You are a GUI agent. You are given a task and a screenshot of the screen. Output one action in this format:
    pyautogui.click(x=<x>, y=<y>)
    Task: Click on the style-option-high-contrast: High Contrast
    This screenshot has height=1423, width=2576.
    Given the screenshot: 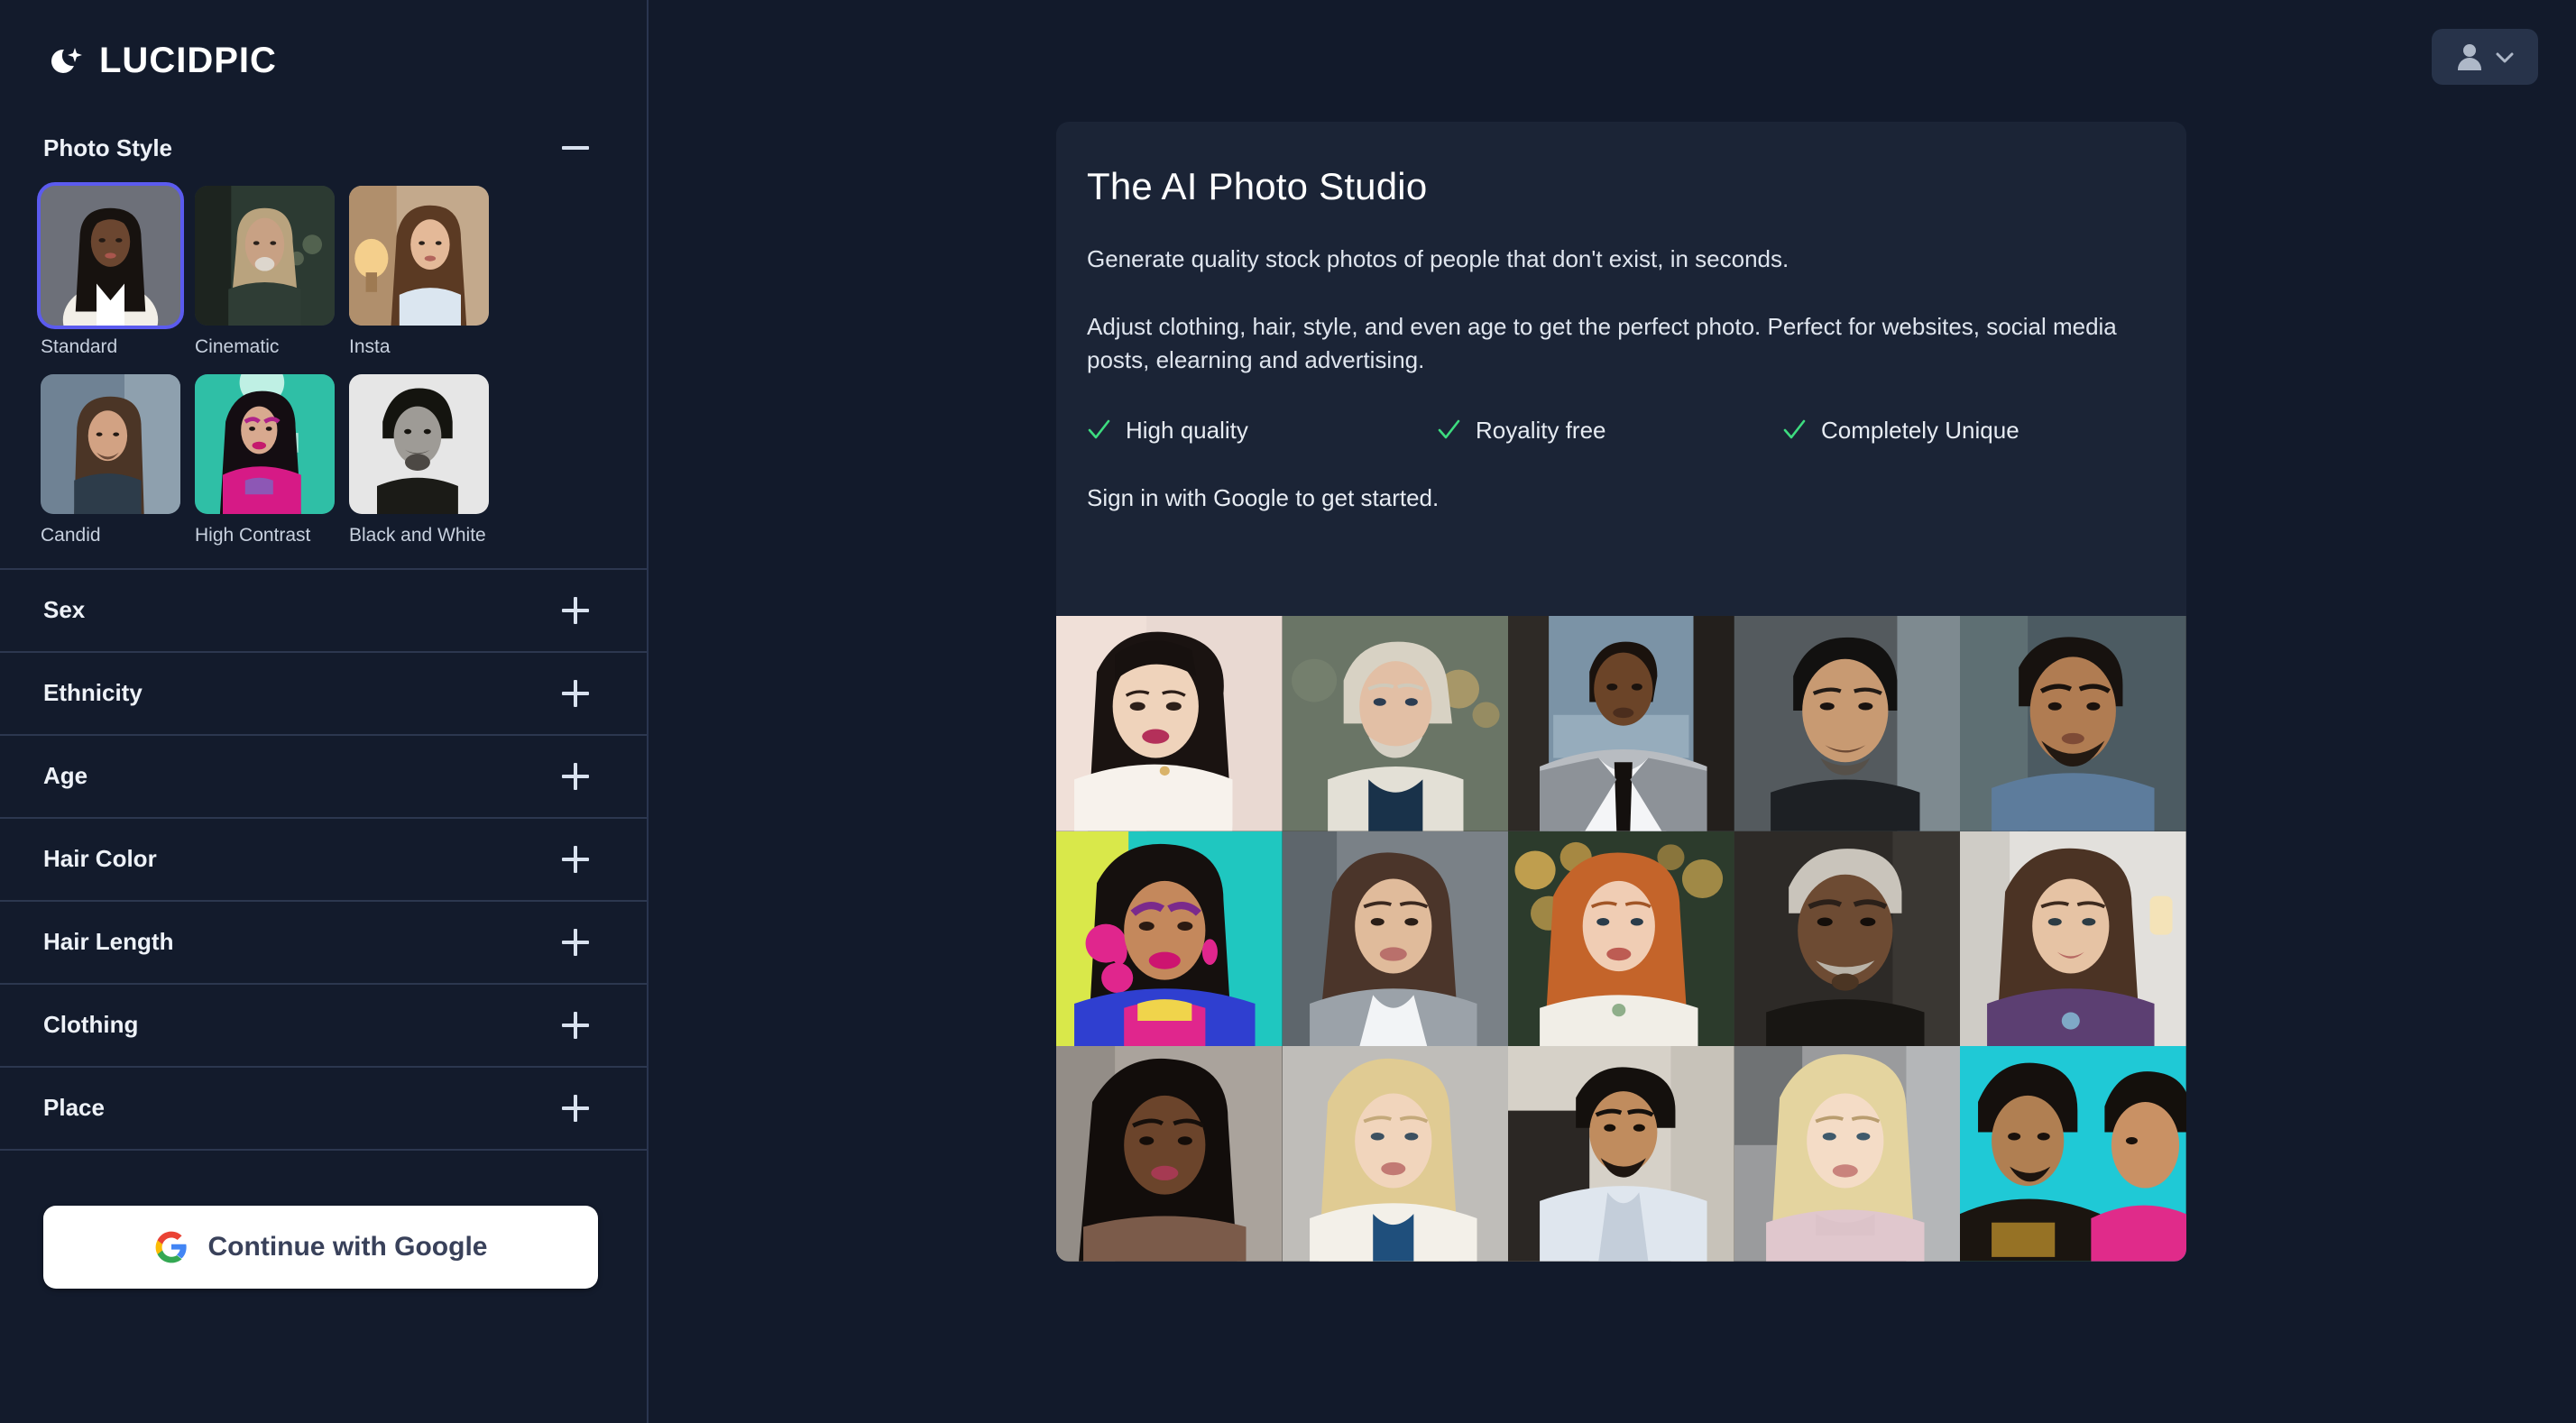 What is the action you would take?
    pyautogui.click(x=265, y=460)
    